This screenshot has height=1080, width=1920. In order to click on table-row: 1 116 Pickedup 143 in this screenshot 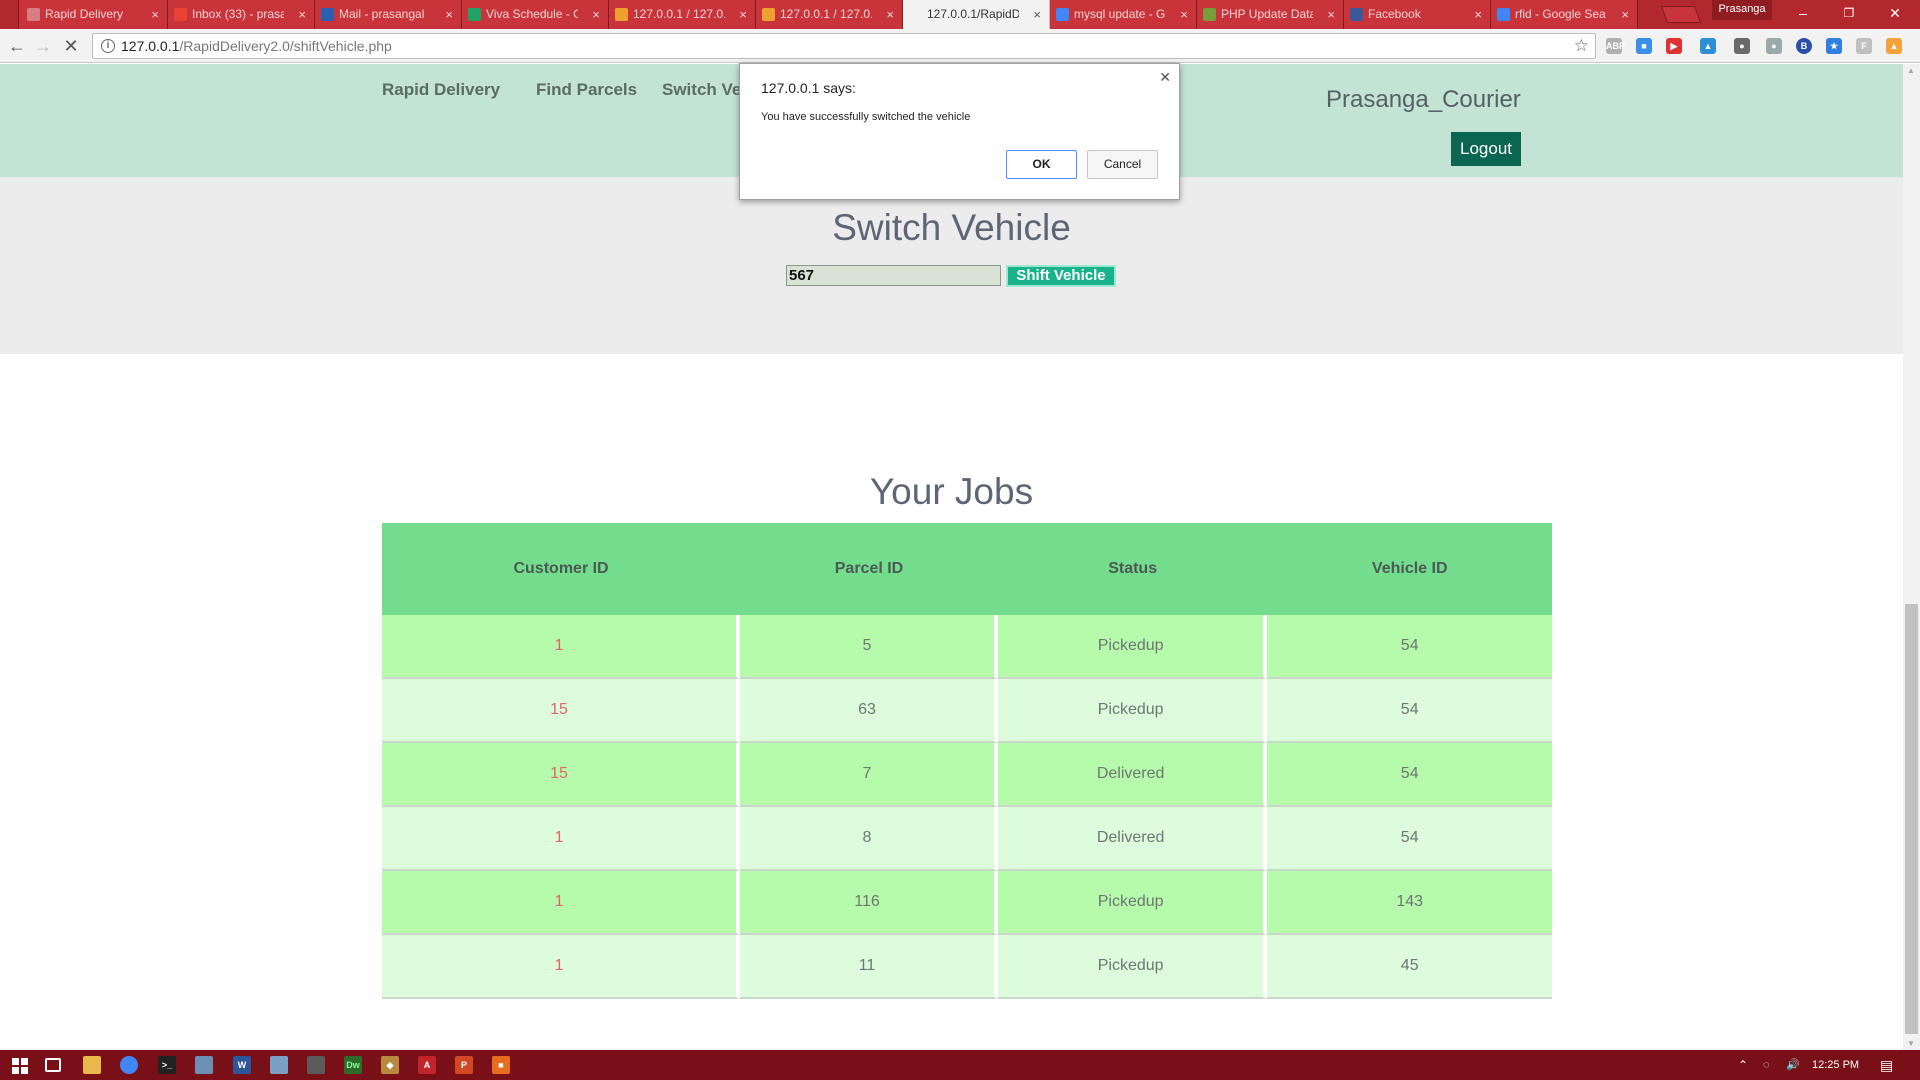, I will do `click(967, 903)`.